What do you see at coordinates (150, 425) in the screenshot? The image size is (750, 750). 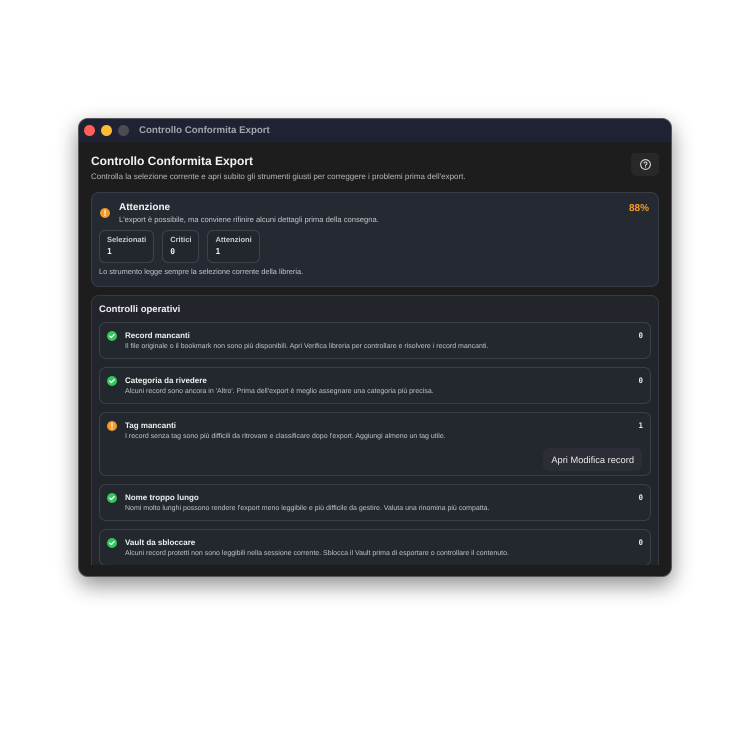 I see `check-title: Tag mancanti` at bounding box center [150, 425].